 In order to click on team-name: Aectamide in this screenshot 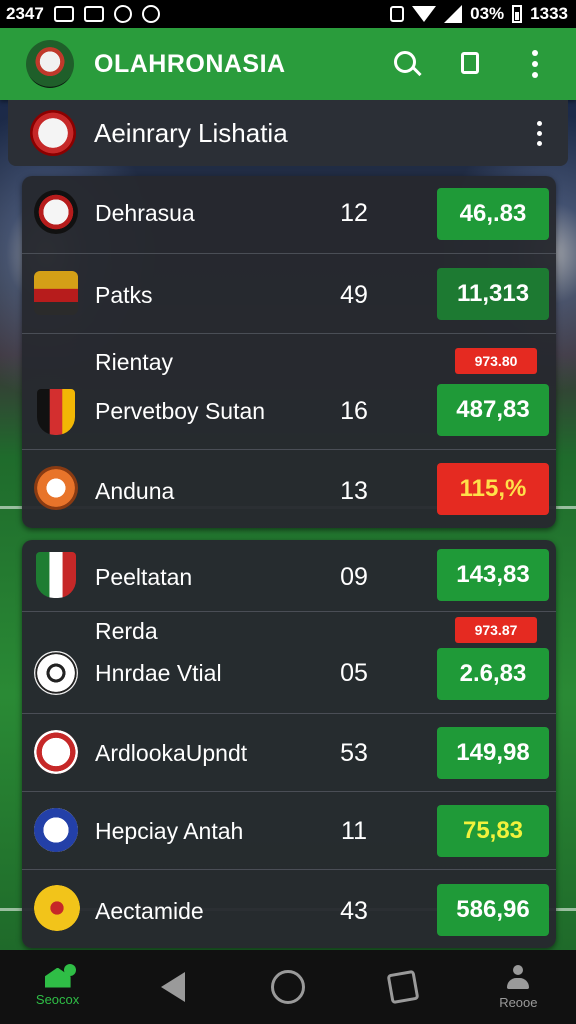, I will do `click(149, 911)`.